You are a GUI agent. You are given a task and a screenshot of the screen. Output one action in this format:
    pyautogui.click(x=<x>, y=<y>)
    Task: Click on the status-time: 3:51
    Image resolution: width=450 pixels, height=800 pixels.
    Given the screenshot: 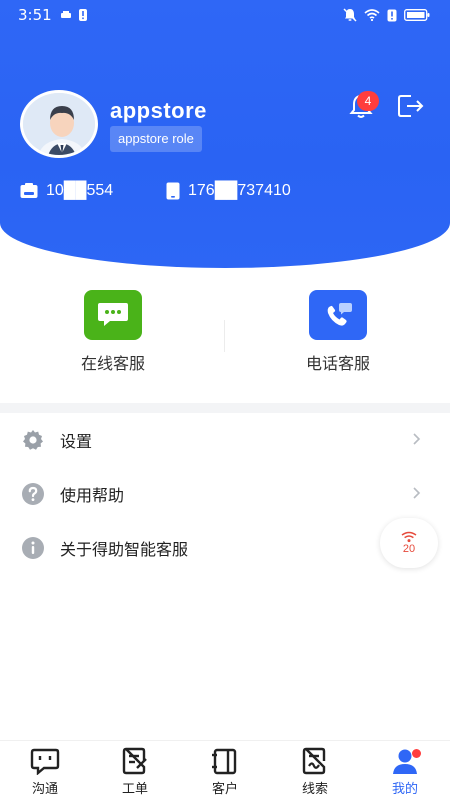 What is the action you would take?
    pyautogui.click(x=35, y=15)
    